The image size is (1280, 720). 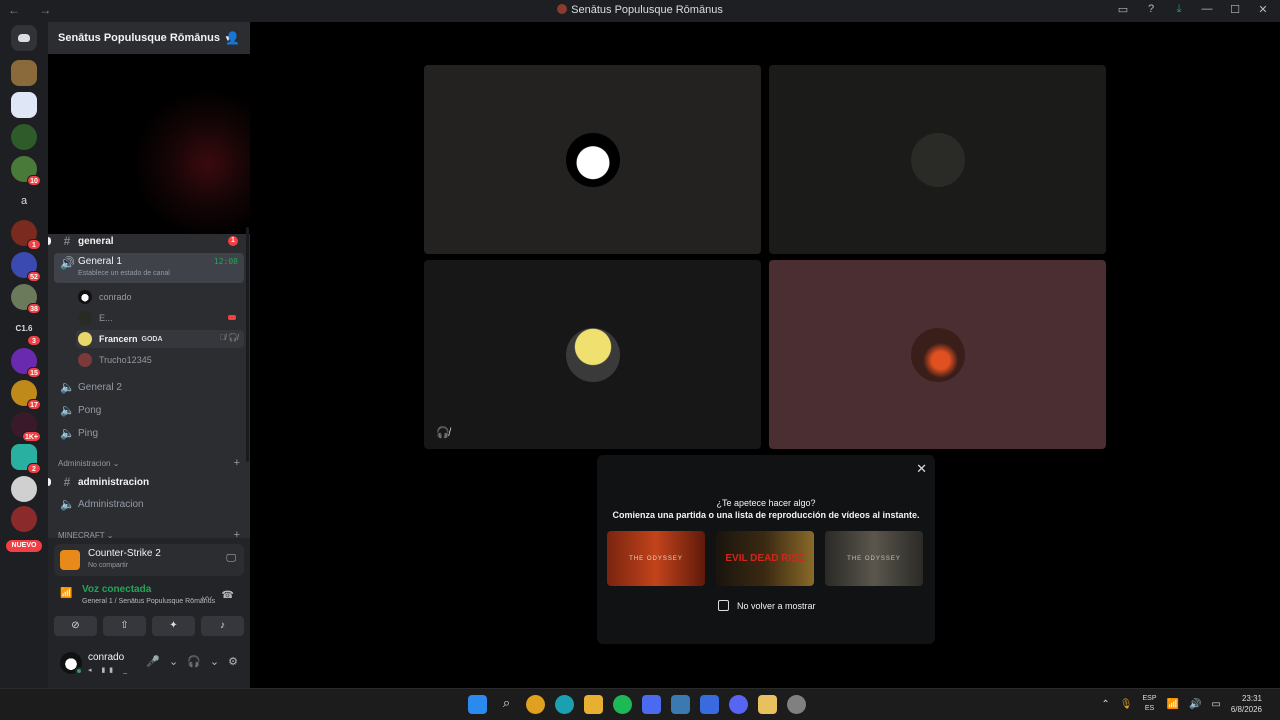 What do you see at coordinates (149, 410) in the screenshot?
I see `channel-voice-pong: 🔈 Pong` at bounding box center [149, 410].